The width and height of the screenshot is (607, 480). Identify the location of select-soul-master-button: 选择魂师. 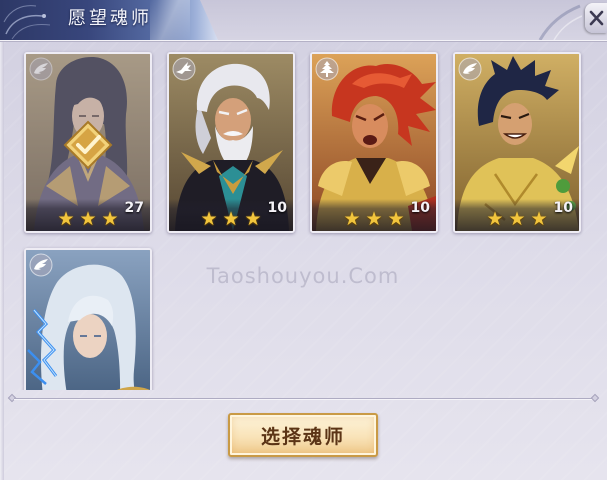
(303, 435).